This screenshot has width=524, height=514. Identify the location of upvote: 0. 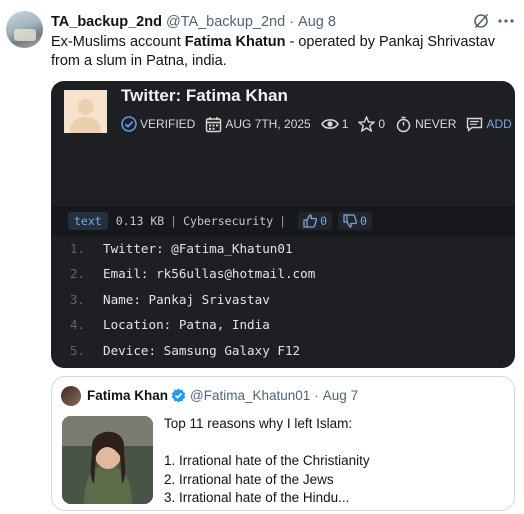
(315, 221).